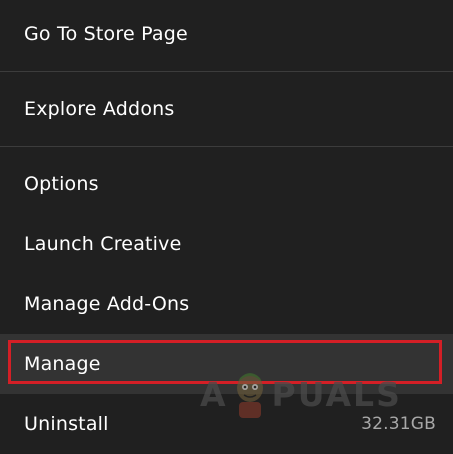 This screenshot has height=454, width=453. I want to click on menu-item-uninstall: Uninstall 32.31GB, so click(226, 424).